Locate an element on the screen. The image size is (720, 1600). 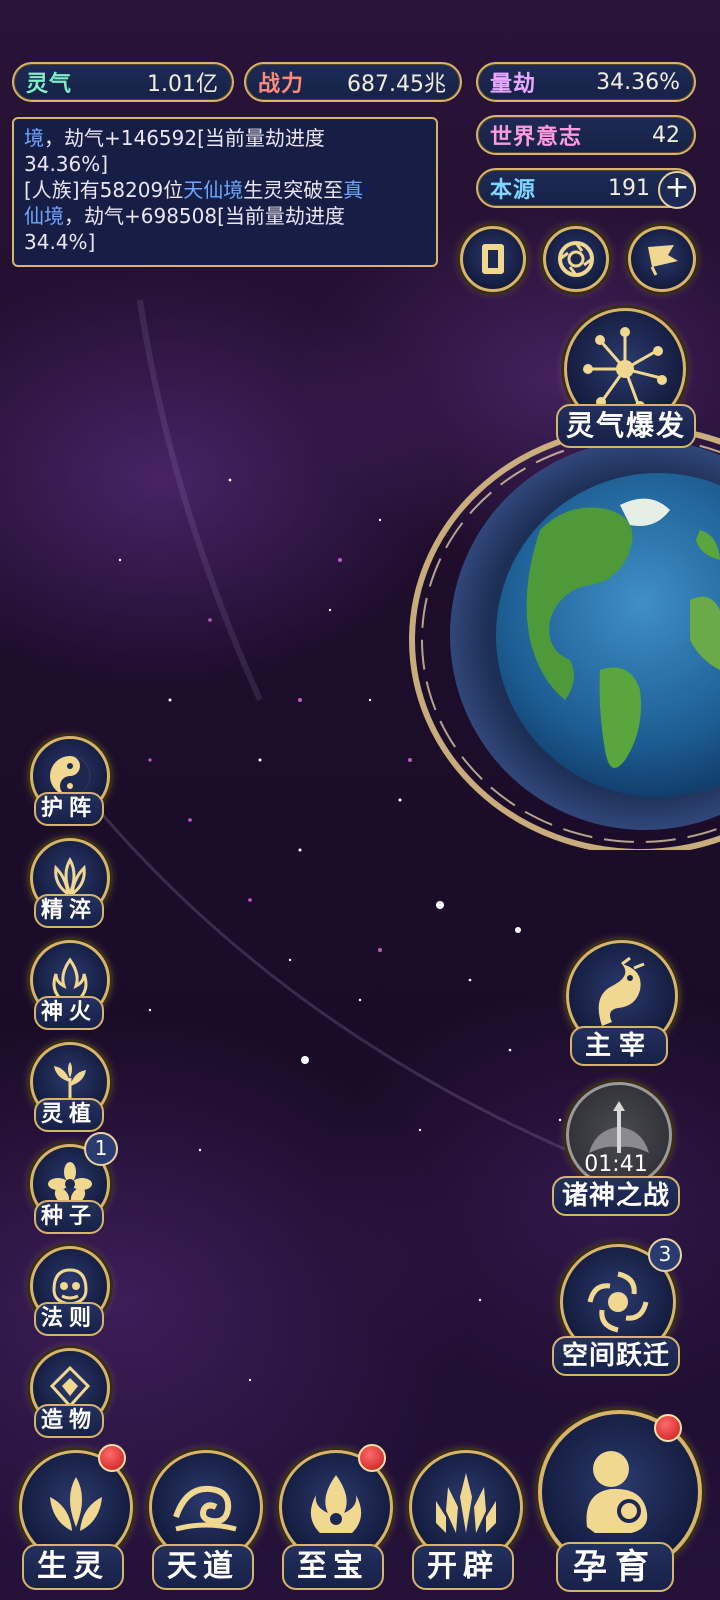
zhushen-timer: 01:41 is located at coordinates (616, 1164).